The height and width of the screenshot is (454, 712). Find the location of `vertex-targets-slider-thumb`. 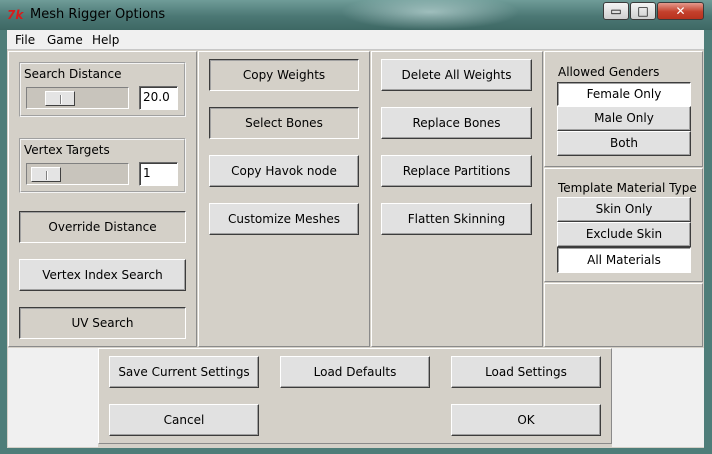

vertex-targets-slider-thumb is located at coordinates (46, 174).